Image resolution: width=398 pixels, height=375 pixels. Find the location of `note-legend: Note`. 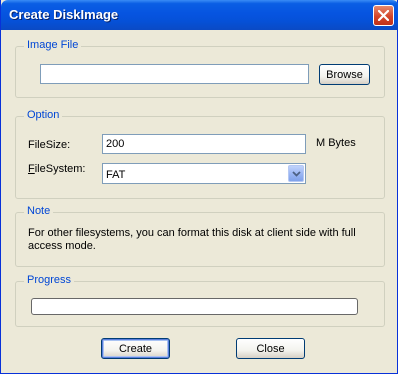

note-legend: Note is located at coordinates (39, 211).